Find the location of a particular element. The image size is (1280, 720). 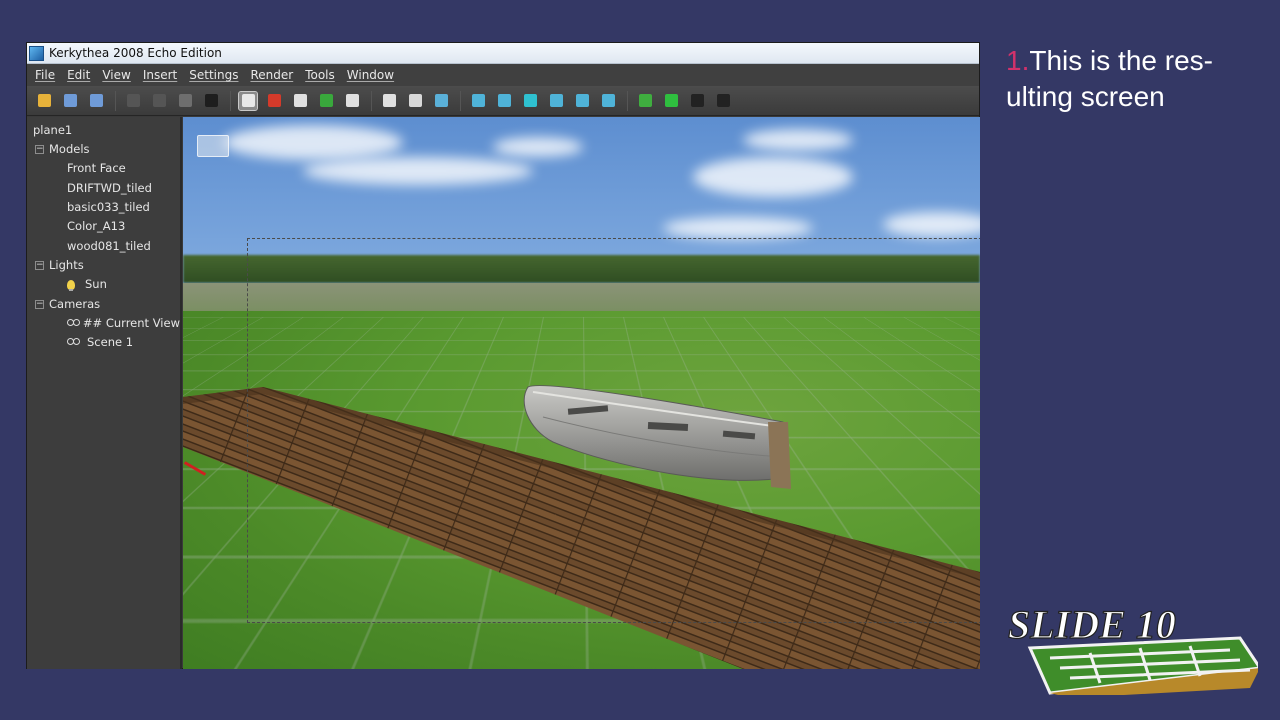

tree-node-label: Sun is located at coordinates (96, 284).